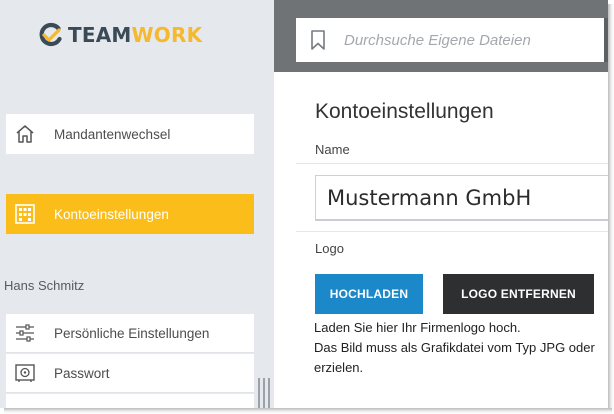 The image size is (614, 414). Describe the element at coordinates (518, 294) in the screenshot. I see `remove-logo-button: LOGO ENTFERNEN` at that location.